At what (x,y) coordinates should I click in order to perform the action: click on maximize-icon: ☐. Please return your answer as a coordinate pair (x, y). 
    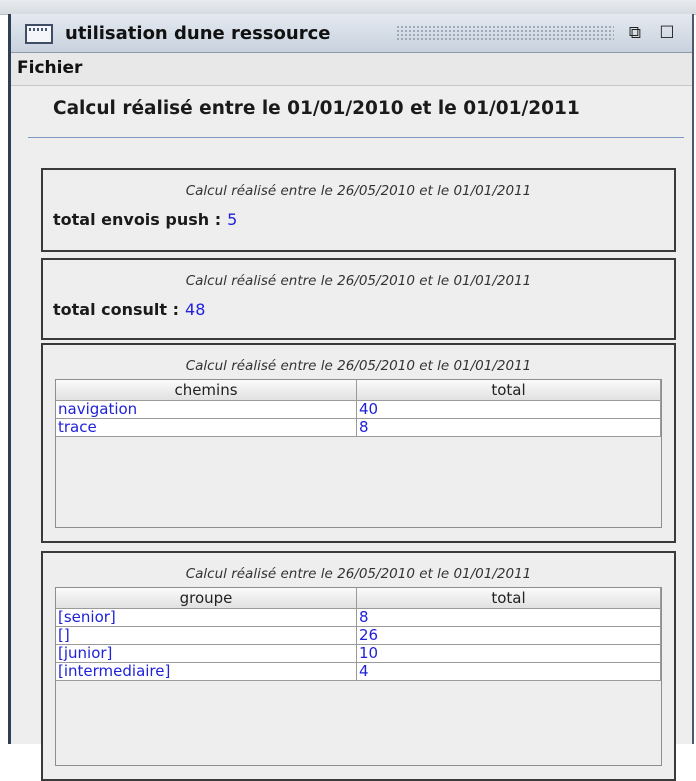
    Looking at the image, I should click on (667, 33).